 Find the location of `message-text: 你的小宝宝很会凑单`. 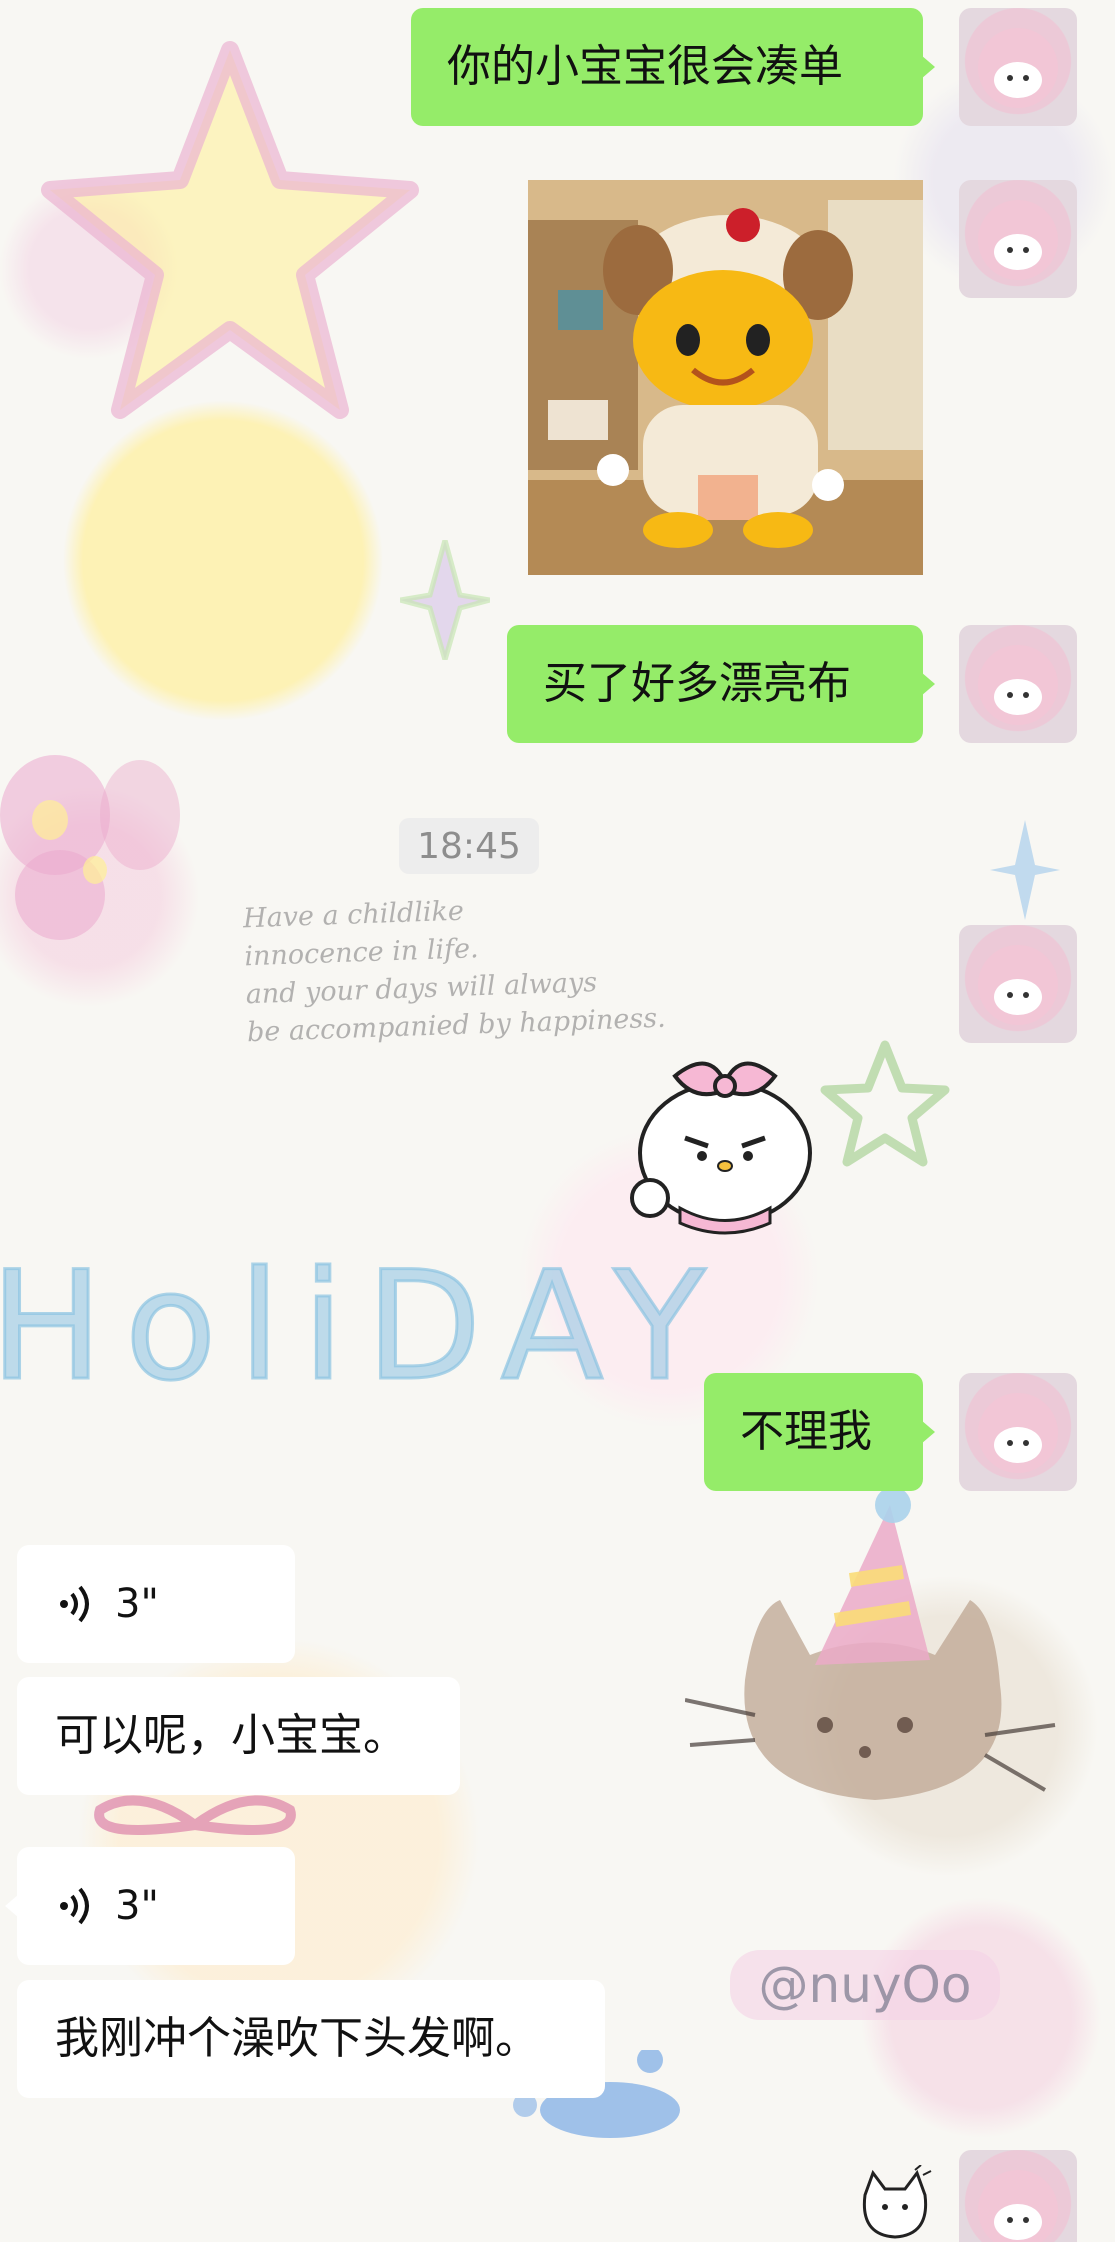

message-text: 你的小宝宝很会凑单 is located at coordinates (645, 66).